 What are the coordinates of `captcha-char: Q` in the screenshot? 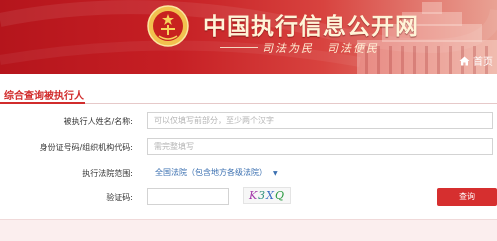 It's located at (280, 195).